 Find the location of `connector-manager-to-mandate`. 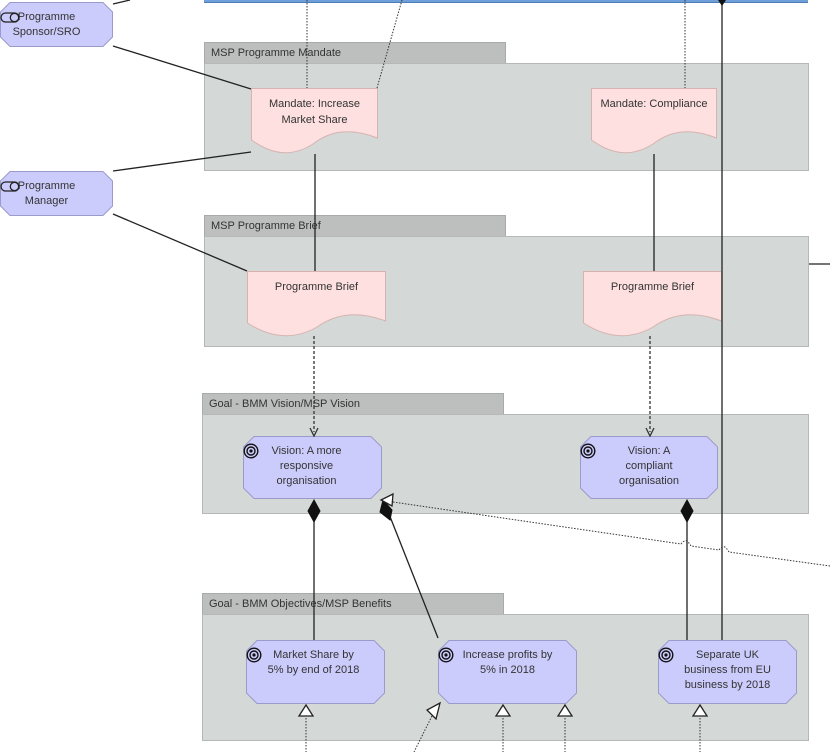

connector-manager-to-mandate is located at coordinates (182, 161).